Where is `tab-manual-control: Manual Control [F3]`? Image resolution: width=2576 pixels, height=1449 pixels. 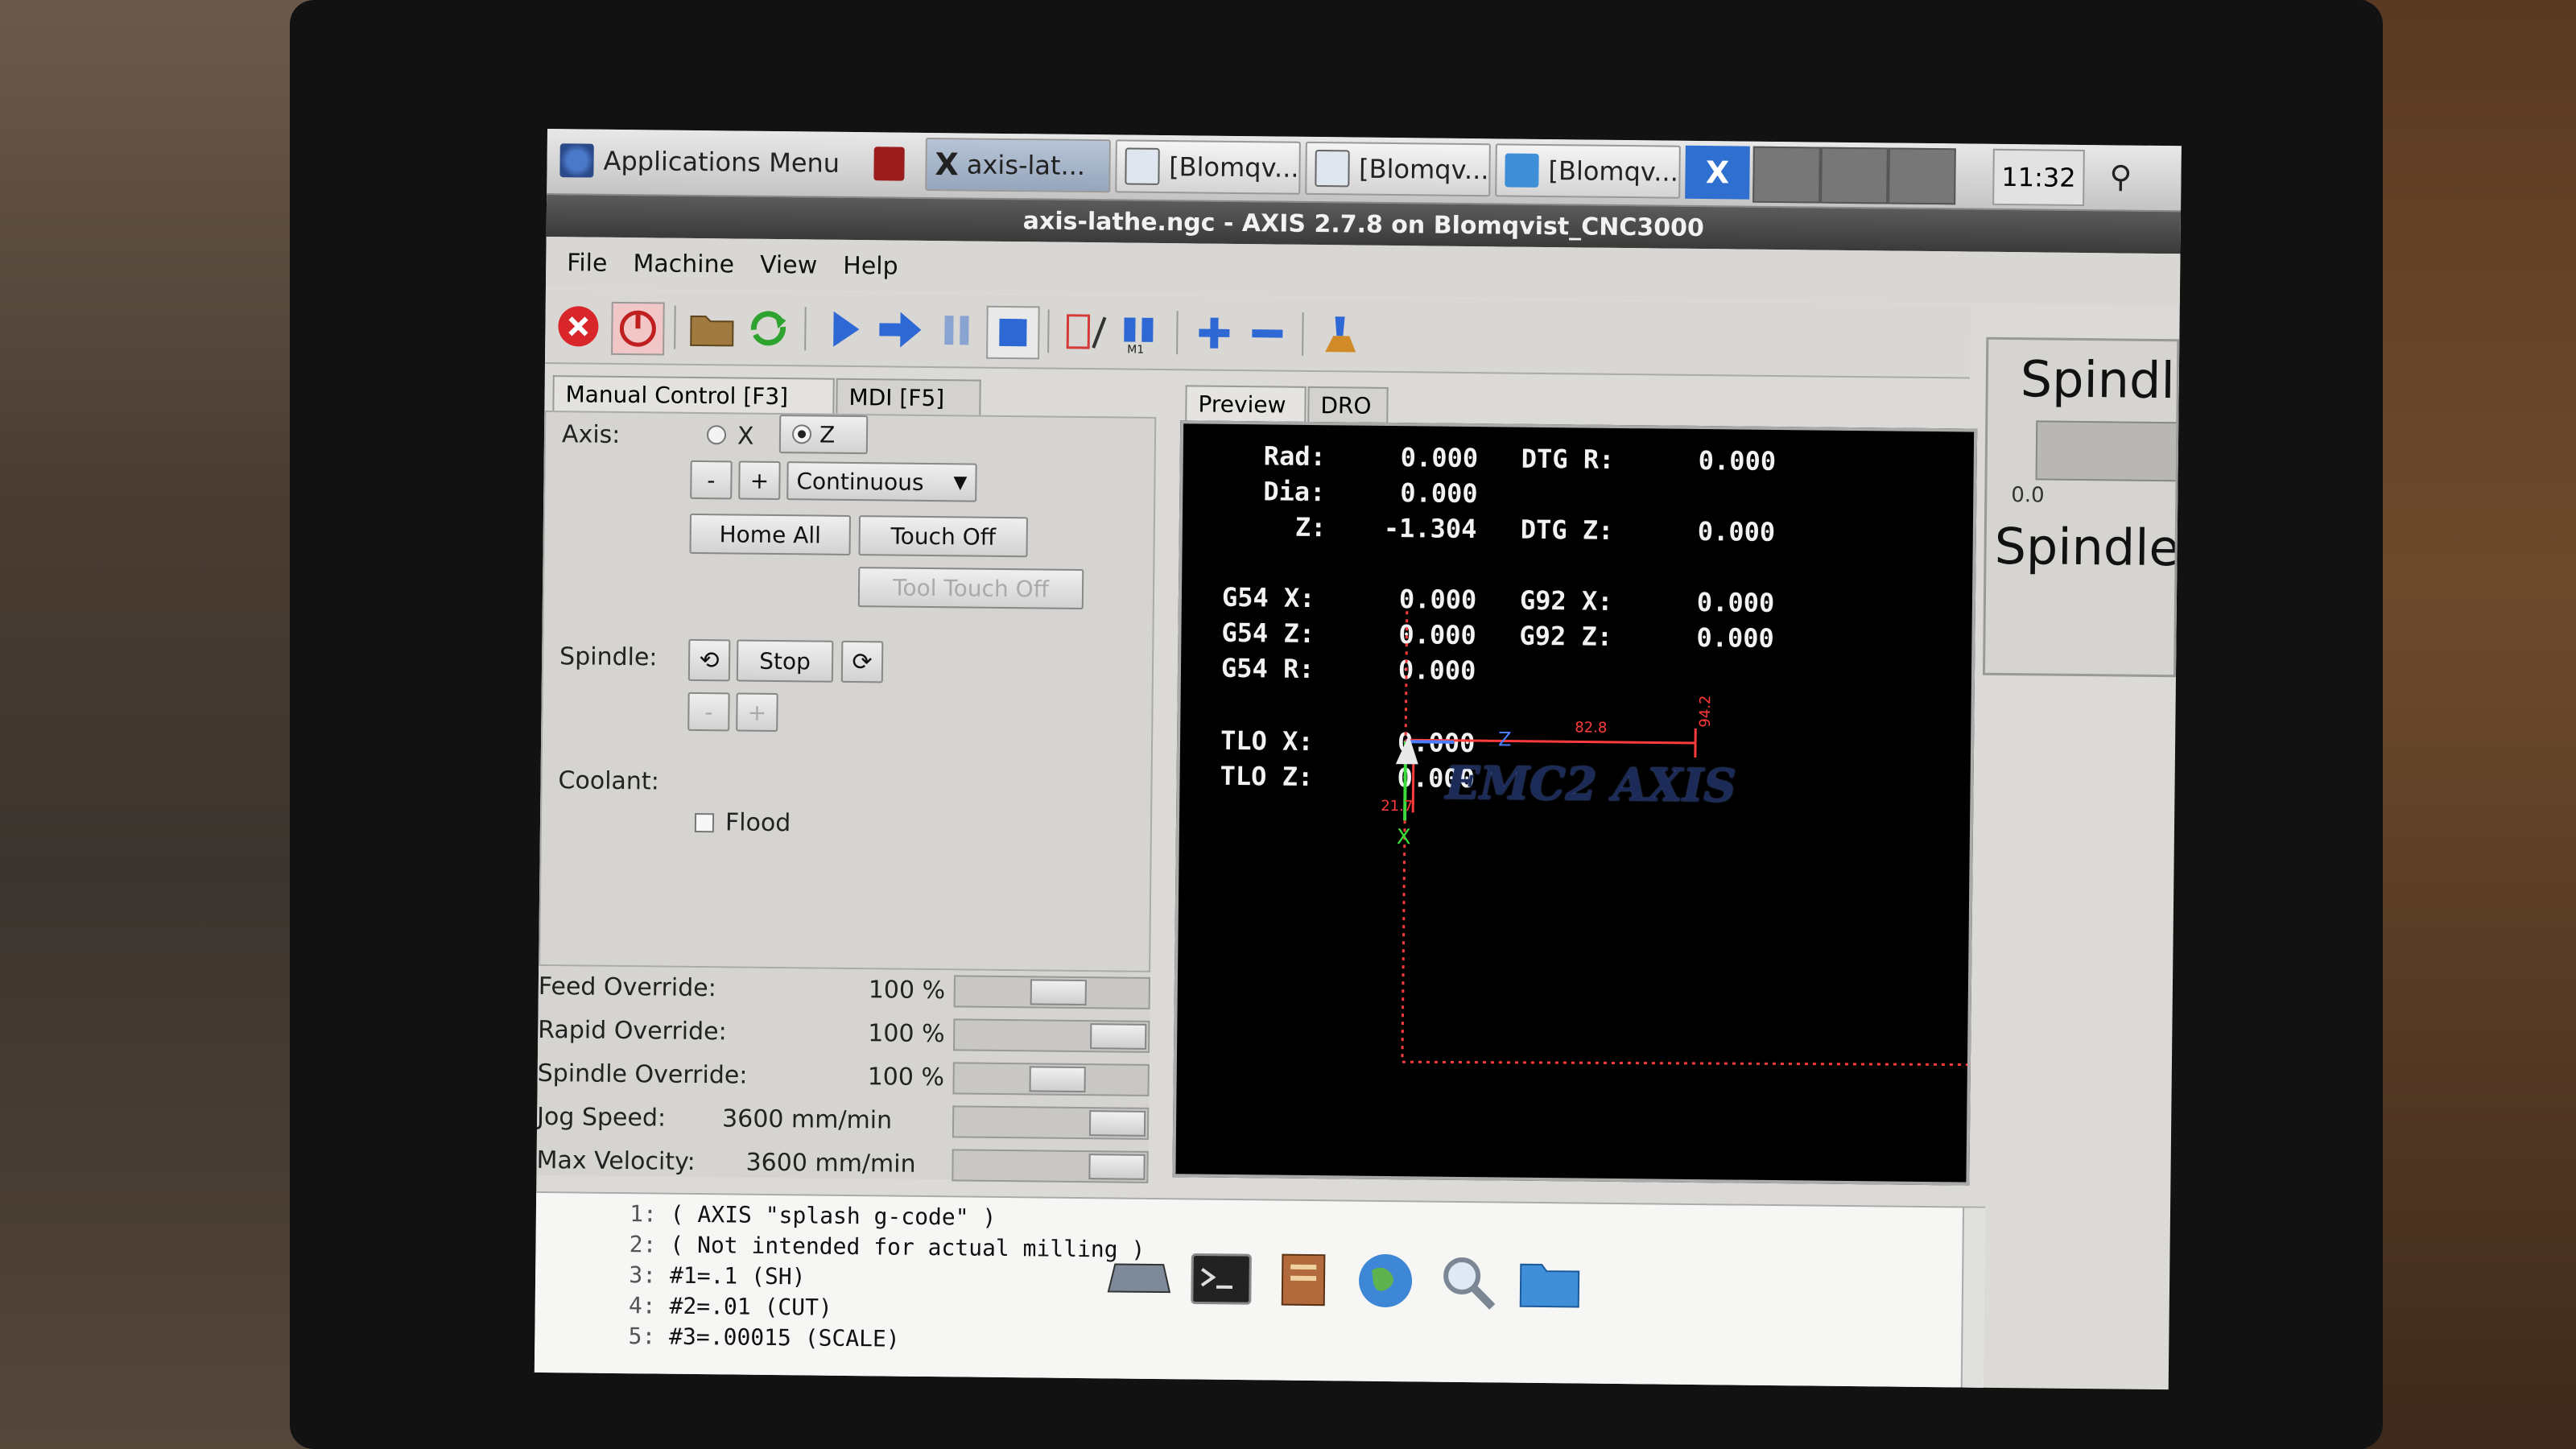 tab-manual-control: Manual Control [F3] is located at coordinates (693, 394).